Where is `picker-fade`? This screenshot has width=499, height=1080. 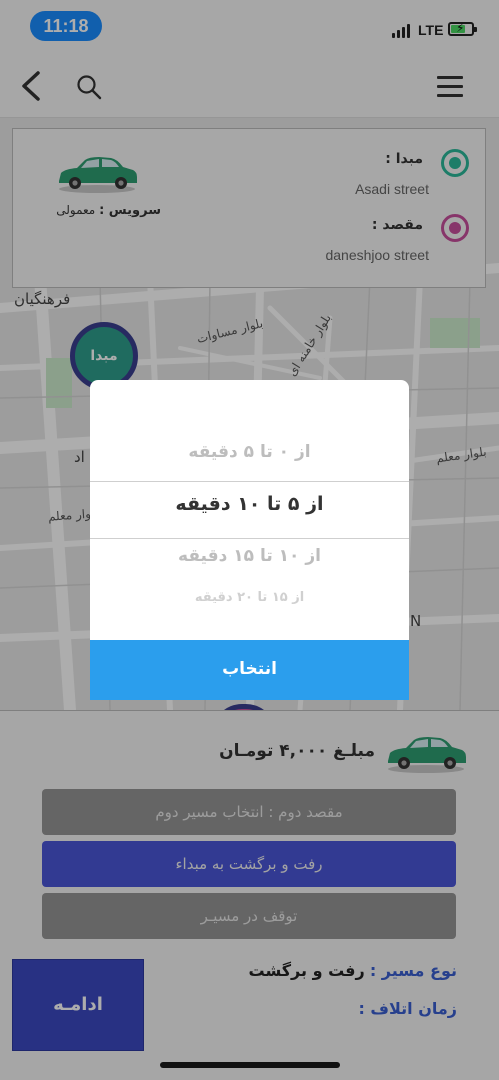 picker-fade is located at coordinates (249, 623).